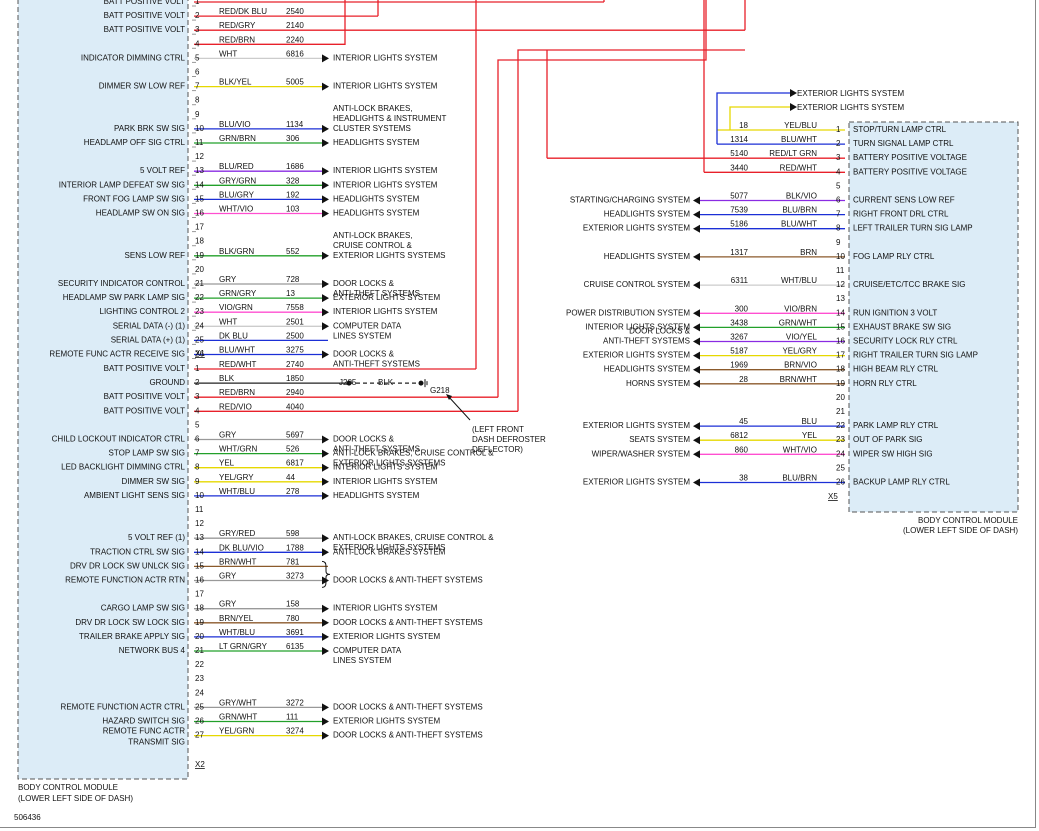 The height and width of the screenshot is (831, 1039). I want to click on x1_pins-wire-color: GRN/BRN, so click(237, 138).